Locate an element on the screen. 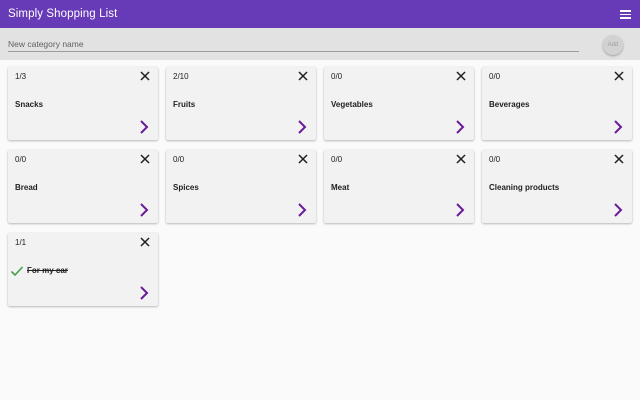 The width and height of the screenshot is (640, 400). hamburger-menu-icon is located at coordinates (626, 14).